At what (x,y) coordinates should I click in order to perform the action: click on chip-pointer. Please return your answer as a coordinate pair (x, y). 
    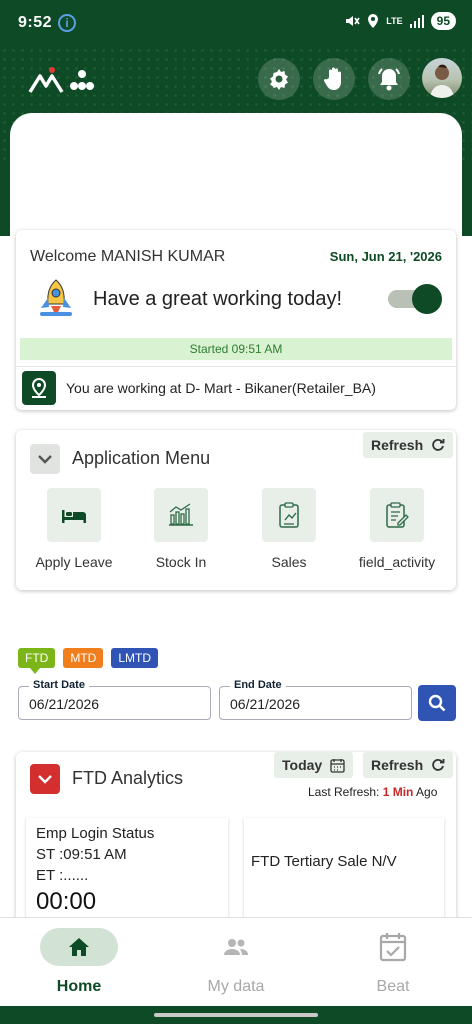
    Looking at the image, I should click on (35, 671).